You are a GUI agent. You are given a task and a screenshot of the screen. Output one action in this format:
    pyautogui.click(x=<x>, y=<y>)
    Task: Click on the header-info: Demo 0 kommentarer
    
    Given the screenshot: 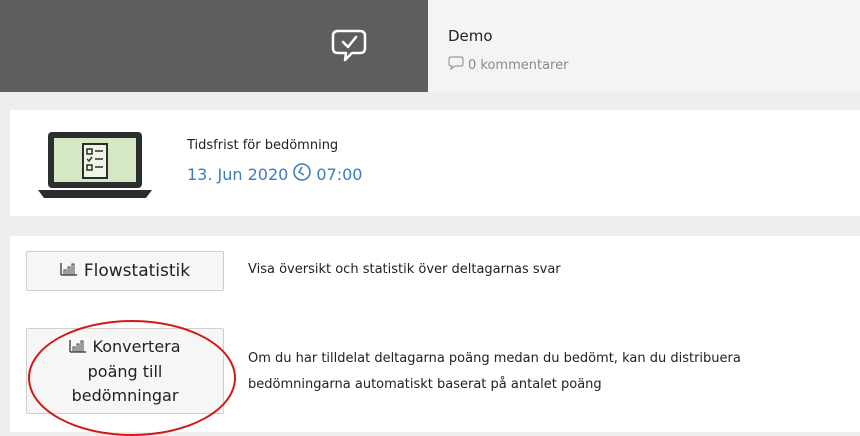 What is the action you would take?
    pyautogui.click(x=644, y=46)
    